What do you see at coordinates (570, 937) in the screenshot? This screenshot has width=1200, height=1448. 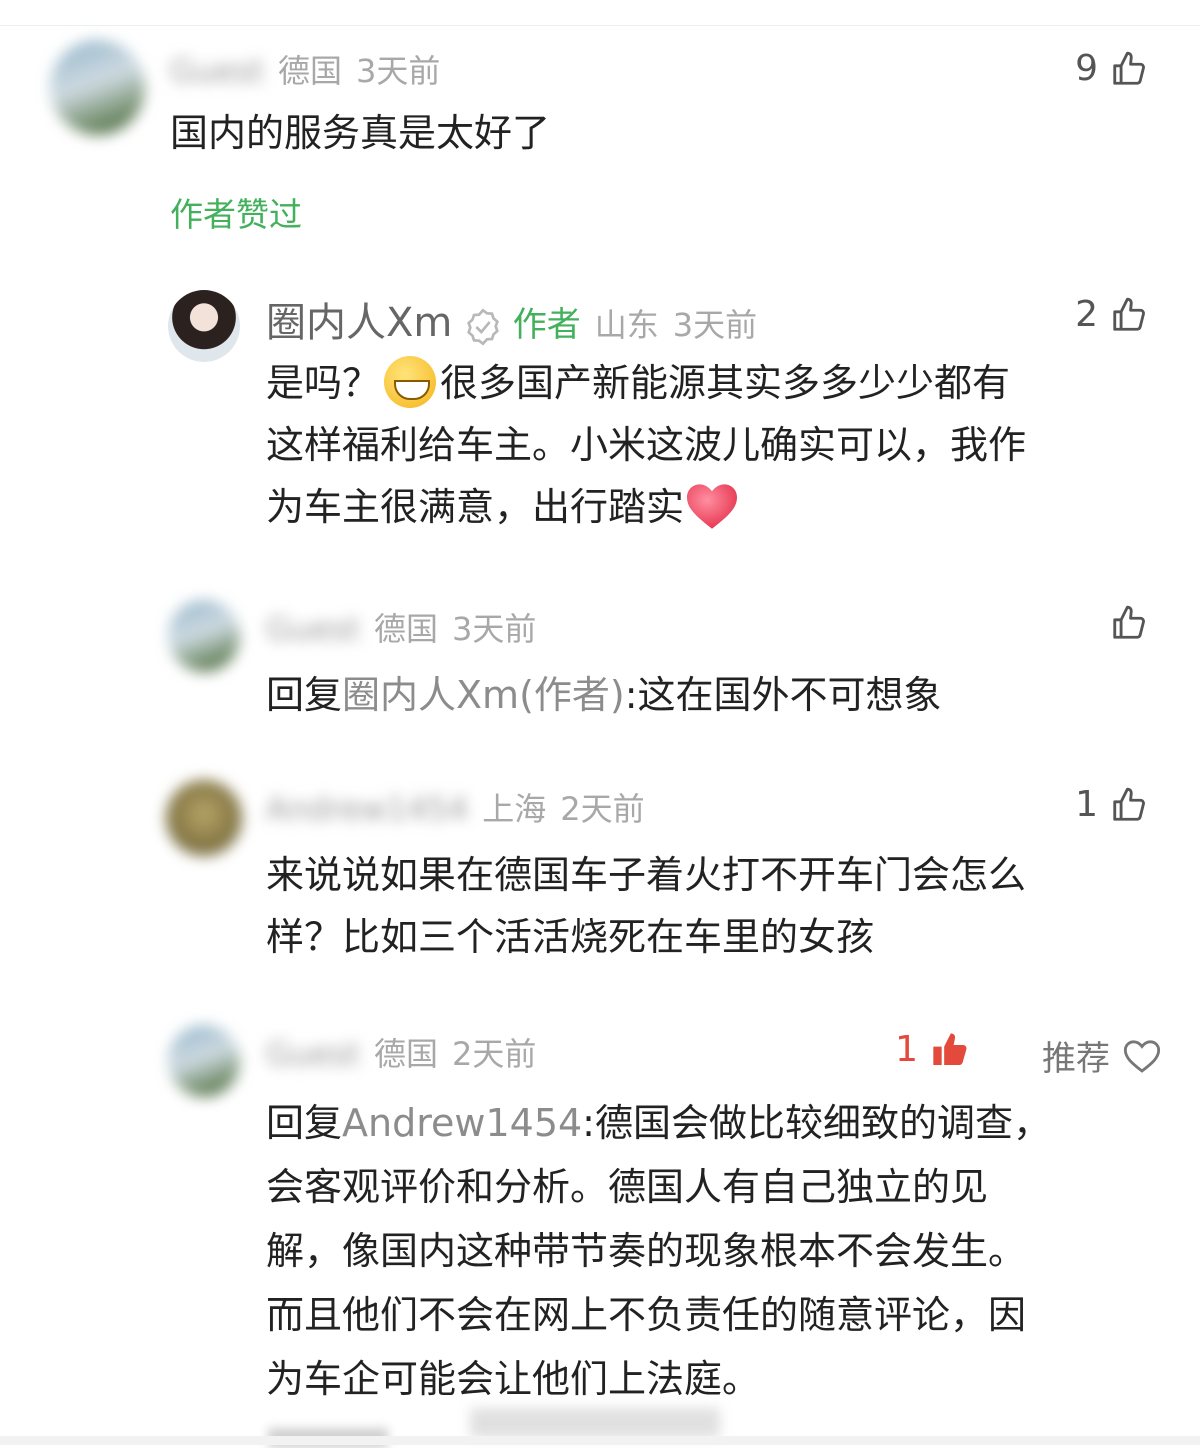 I see `comment-line: 样？比如三个活活烧死在车里的女孩` at bounding box center [570, 937].